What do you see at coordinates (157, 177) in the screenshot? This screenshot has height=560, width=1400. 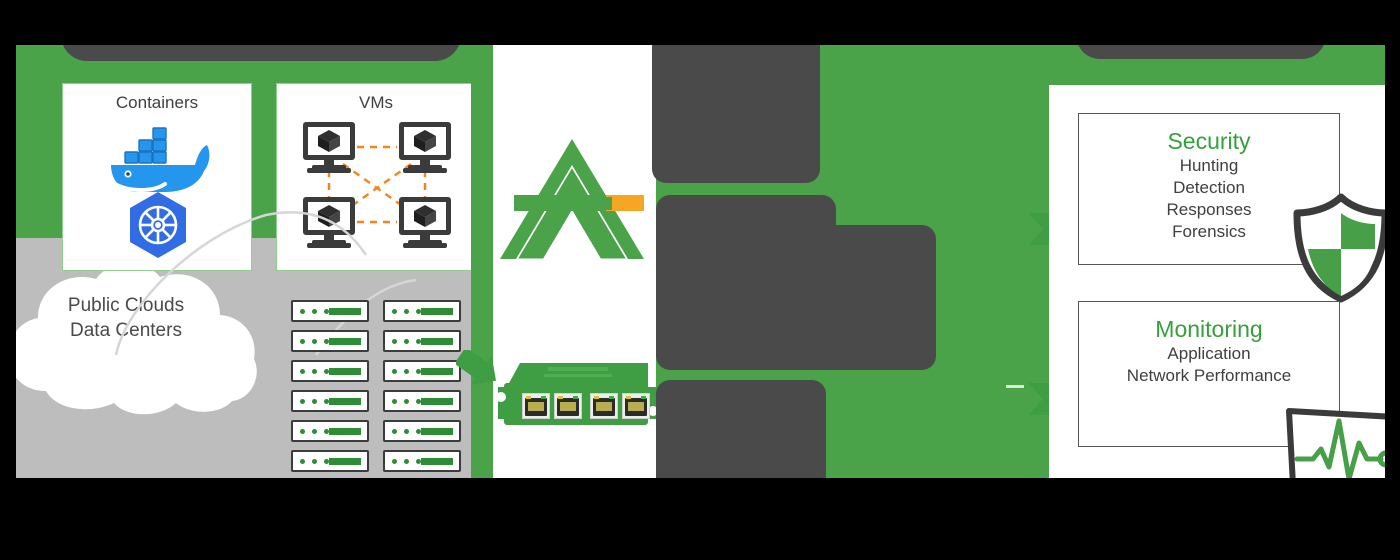 I see `containers-box: Containers` at bounding box center [157, 177].